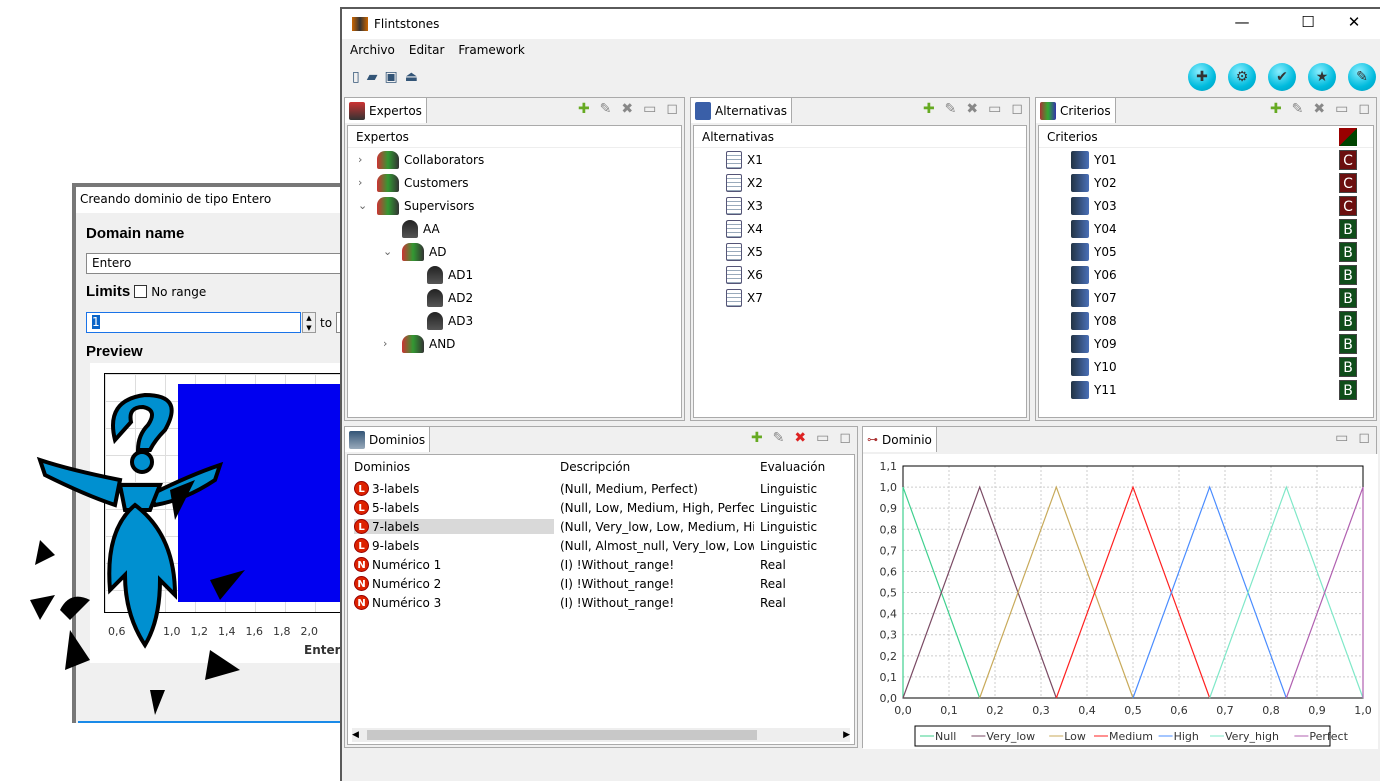 This screenshot has width=1387, height=781. I want to click on tab-dominio: ⊶ Dominio, so click(900, 439).